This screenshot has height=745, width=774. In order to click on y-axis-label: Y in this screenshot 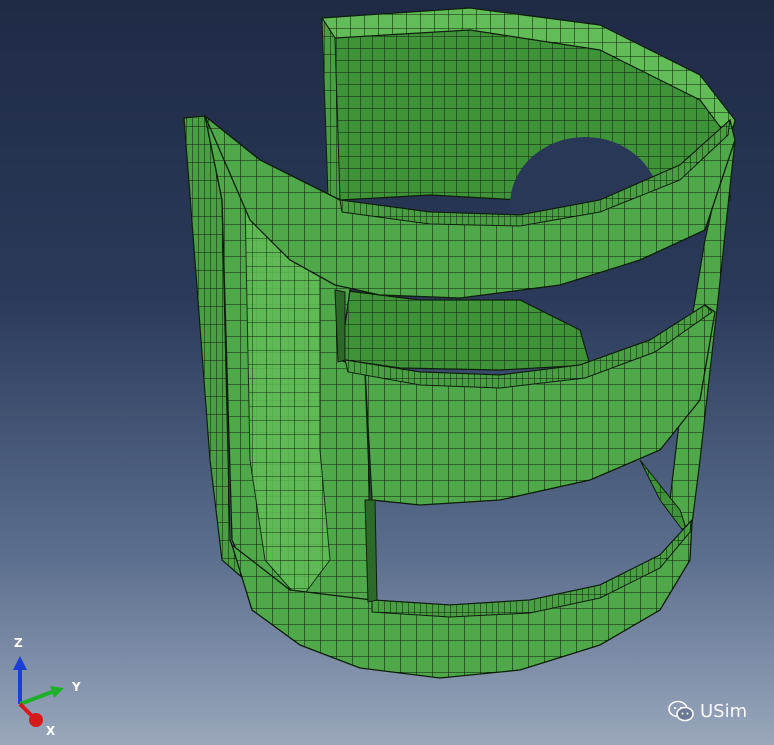, I will do `click(76, 687)`.